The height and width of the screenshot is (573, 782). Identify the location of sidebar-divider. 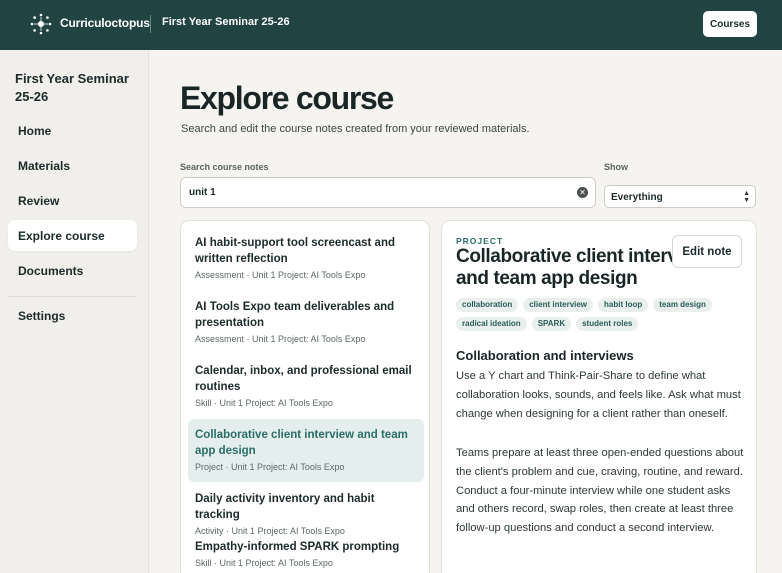
(72, 296).